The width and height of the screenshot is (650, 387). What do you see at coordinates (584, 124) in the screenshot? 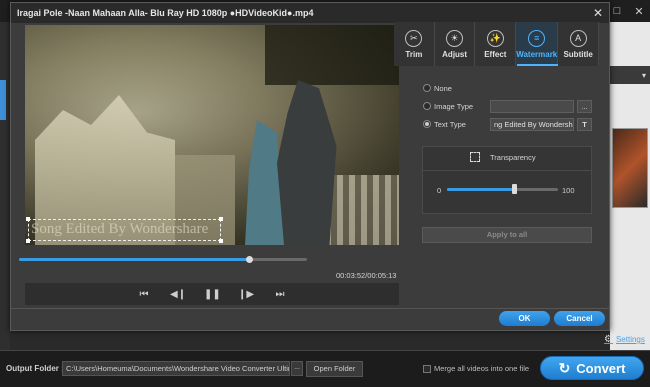
I see `font-button: T` at bounding box center [584, 124].